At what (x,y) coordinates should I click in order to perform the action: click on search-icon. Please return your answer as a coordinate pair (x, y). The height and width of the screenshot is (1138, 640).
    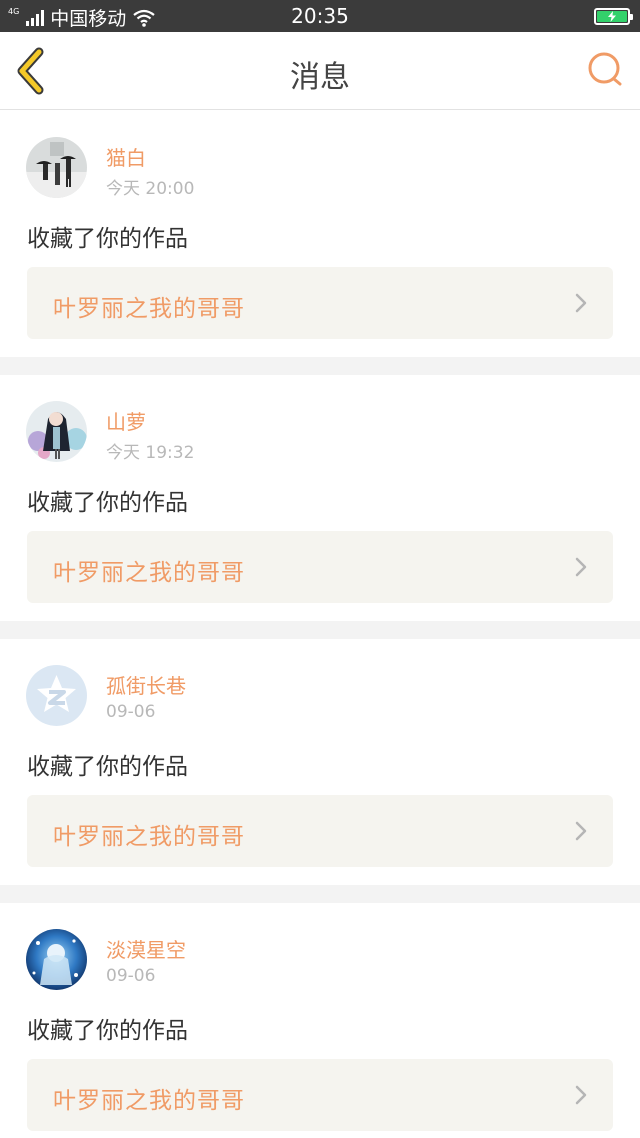
    Looking at the image, I should click on (605, 69).